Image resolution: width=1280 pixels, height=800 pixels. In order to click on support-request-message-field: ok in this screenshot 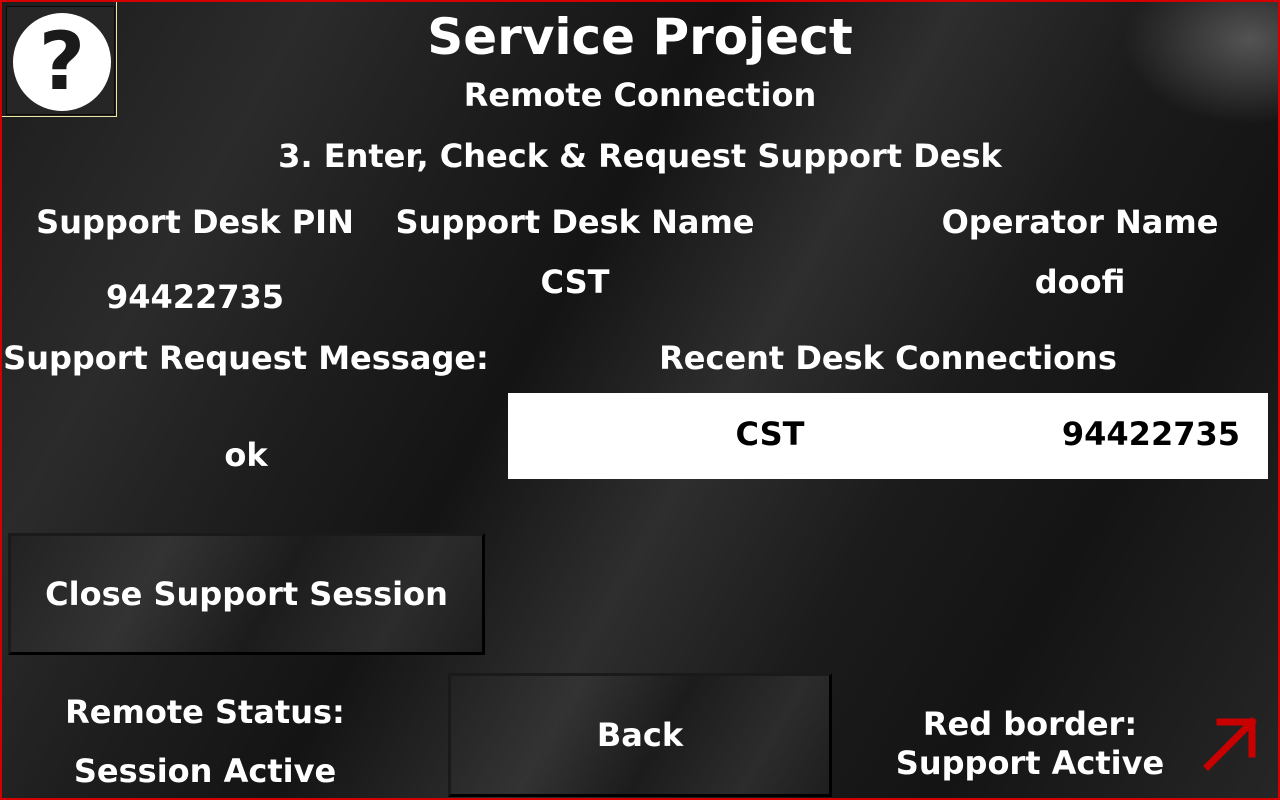, I will do `click(246, 455)`.